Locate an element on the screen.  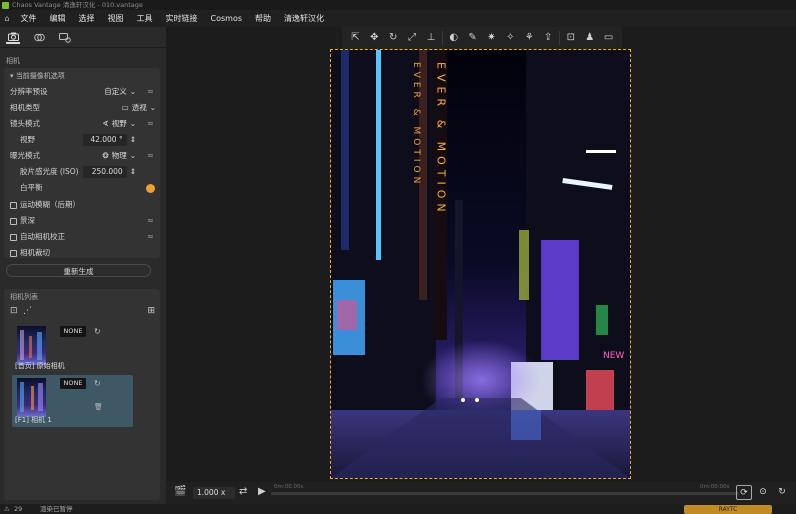
aperture-icon: ❂ is located at coordinates (105, 155).